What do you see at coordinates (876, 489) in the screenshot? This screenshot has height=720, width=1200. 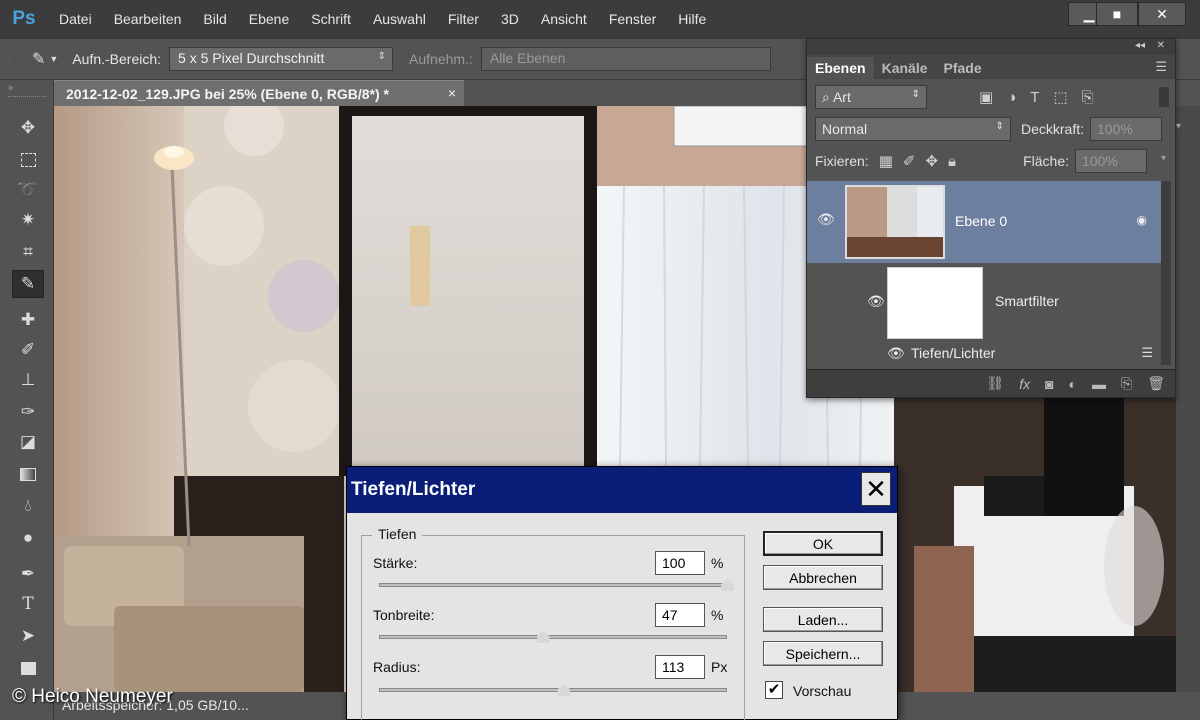 I see `dialog-close-button: ✕` at bounding box center [876, 489].